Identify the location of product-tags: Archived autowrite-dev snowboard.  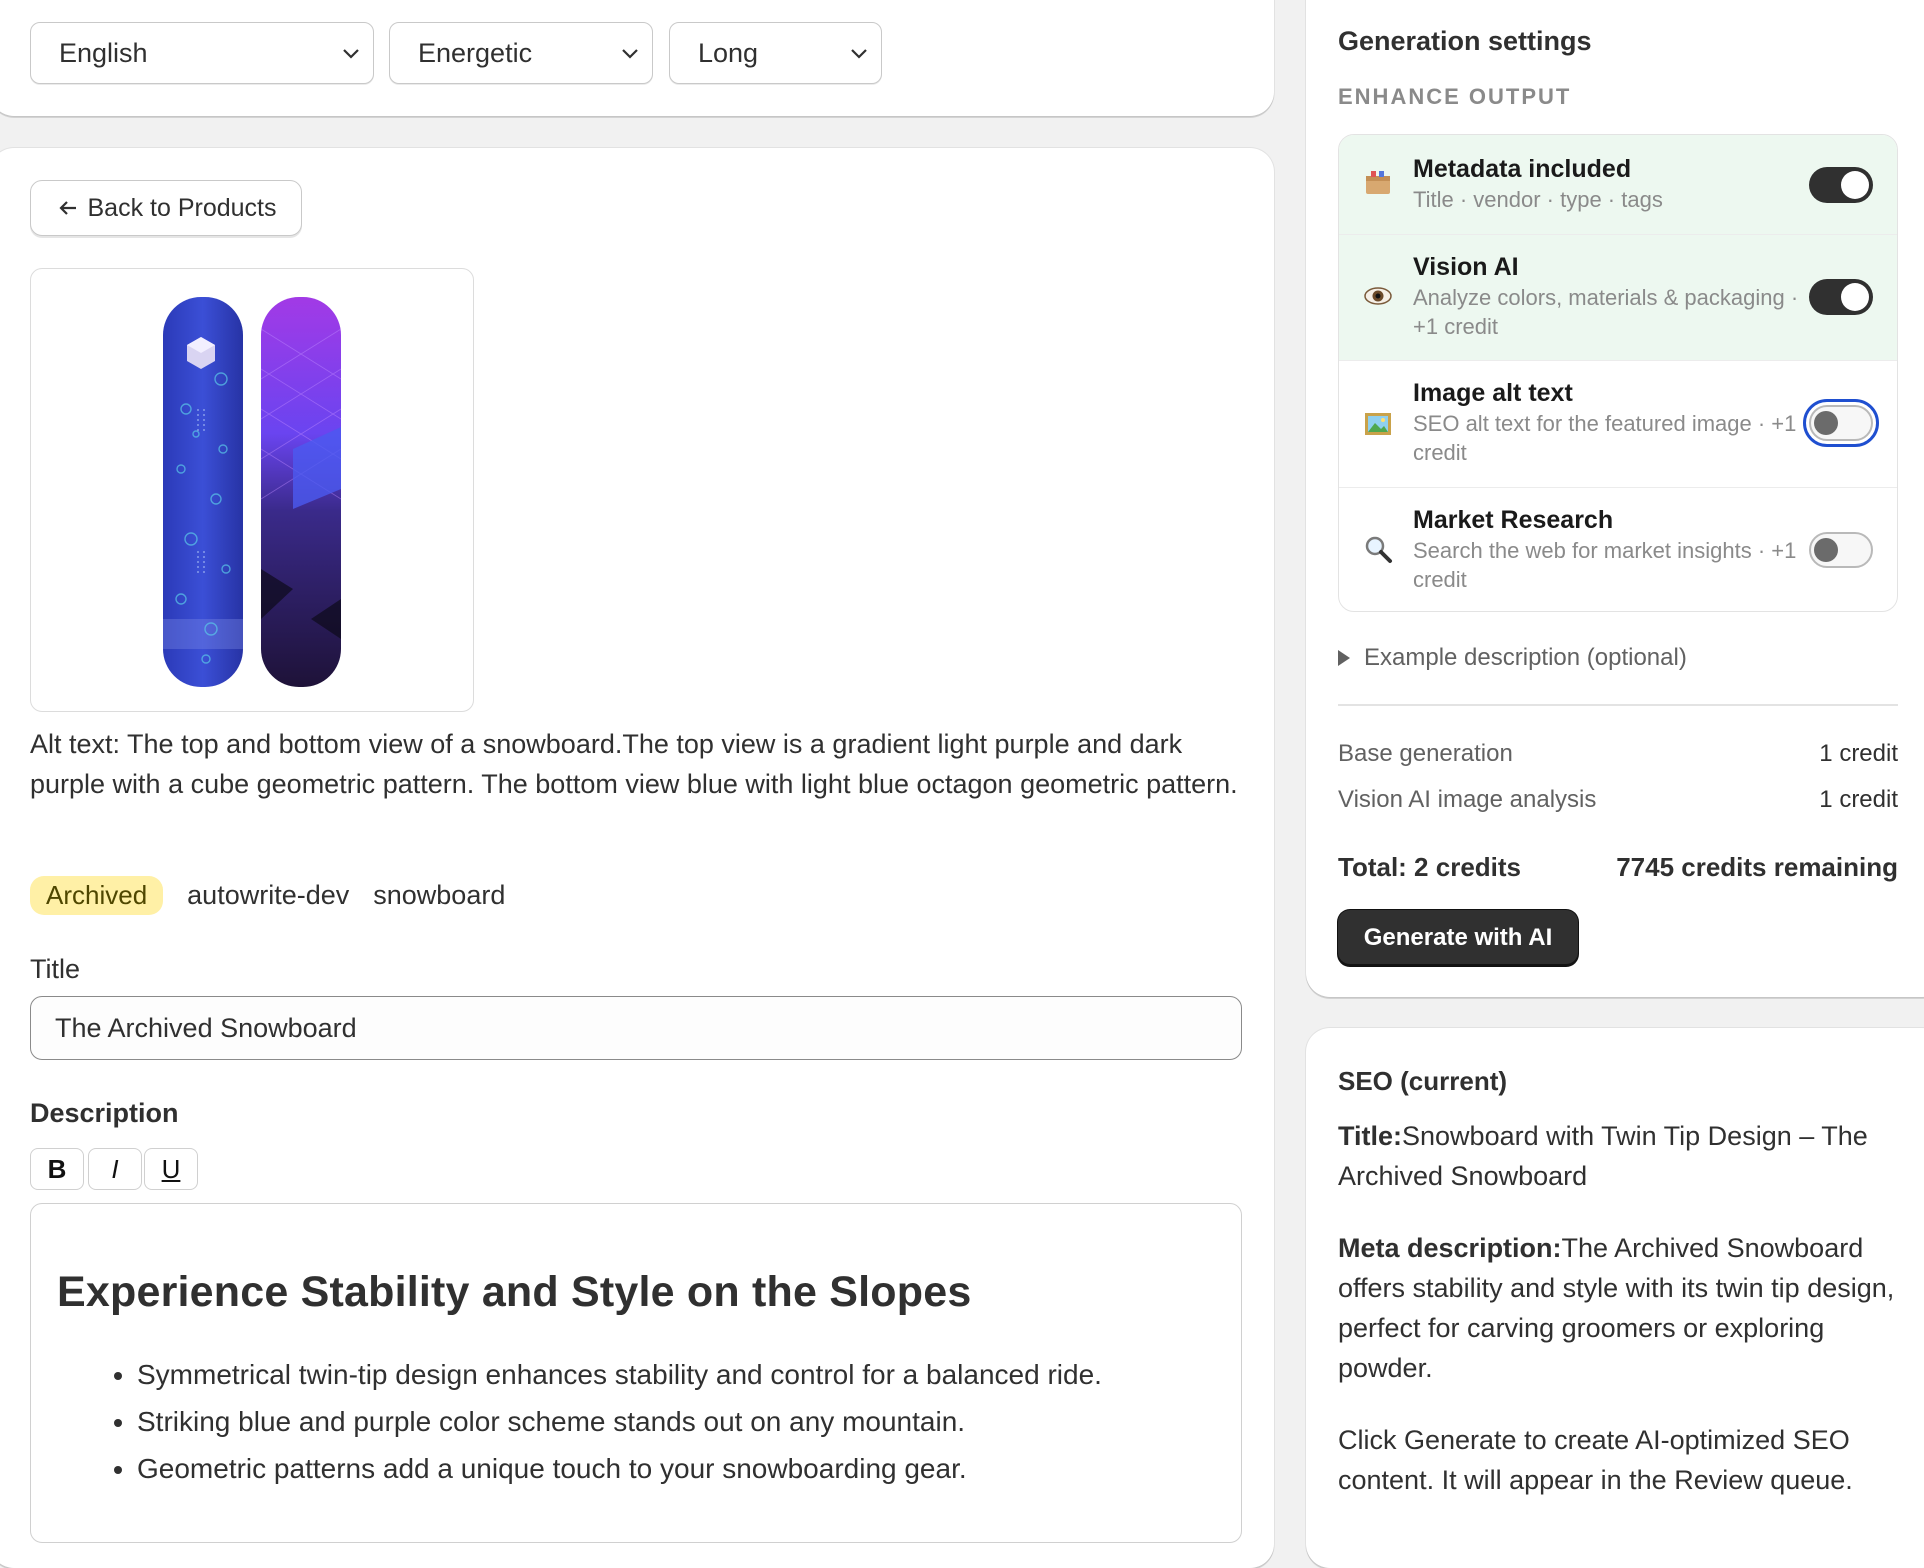
(267, 895).